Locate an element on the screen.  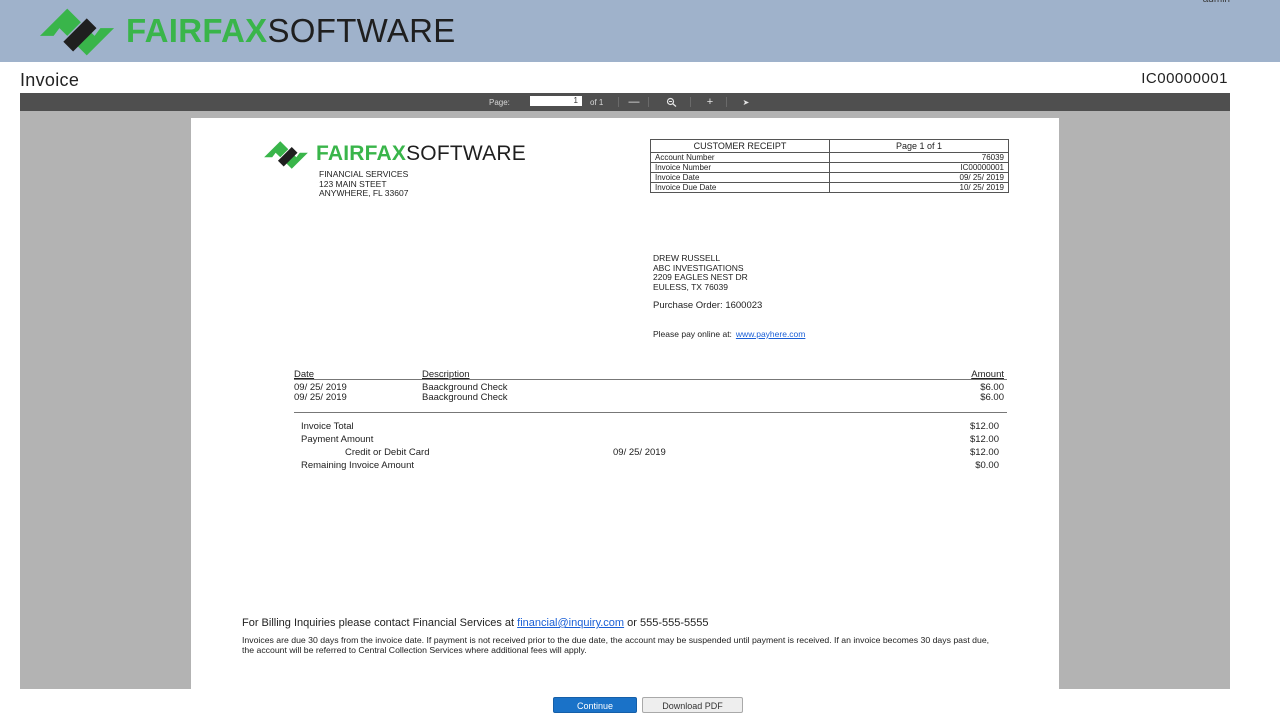
brand-name-light: SOFTWARE is located at coordinates (361, 30).